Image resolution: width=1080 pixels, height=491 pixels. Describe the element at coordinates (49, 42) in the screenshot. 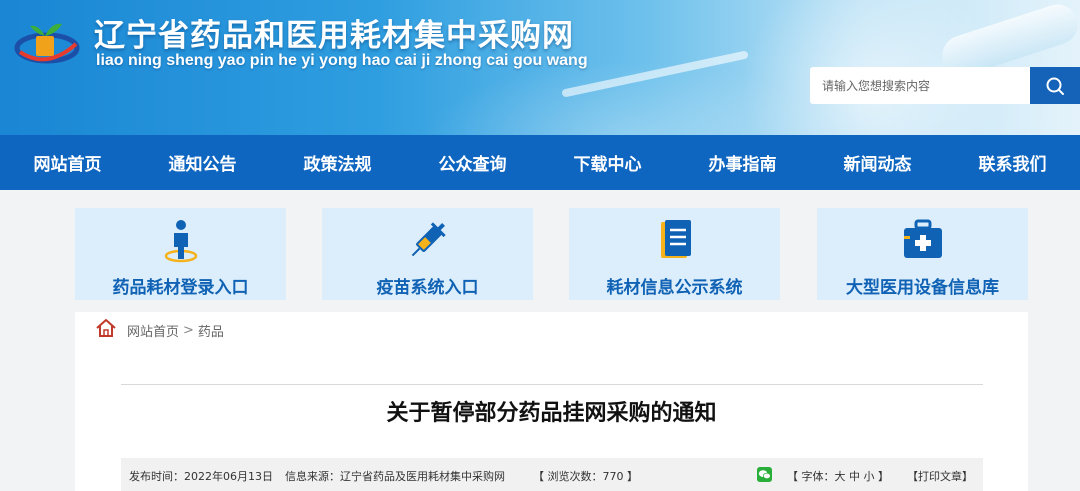

I see `site-logo` at that location.